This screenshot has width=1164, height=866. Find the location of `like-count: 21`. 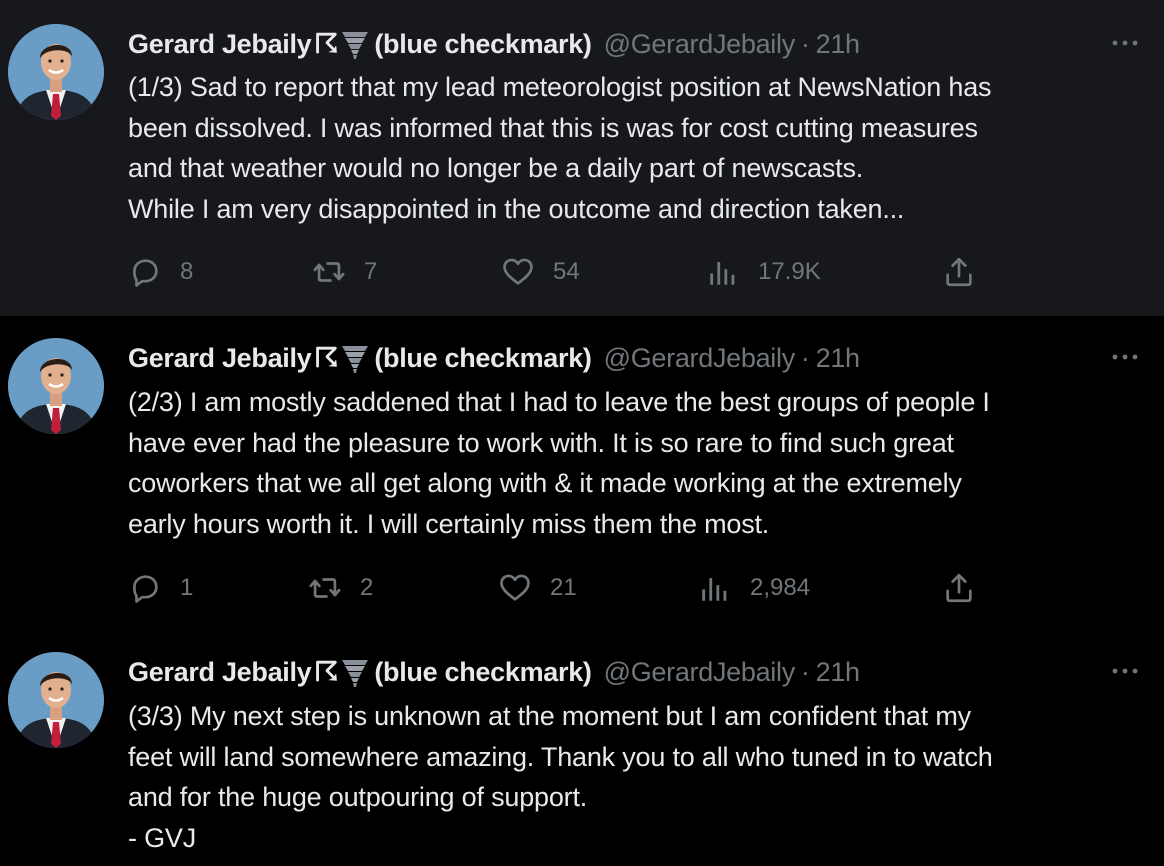

like-count: 21 is located at coordinates (563, 587).